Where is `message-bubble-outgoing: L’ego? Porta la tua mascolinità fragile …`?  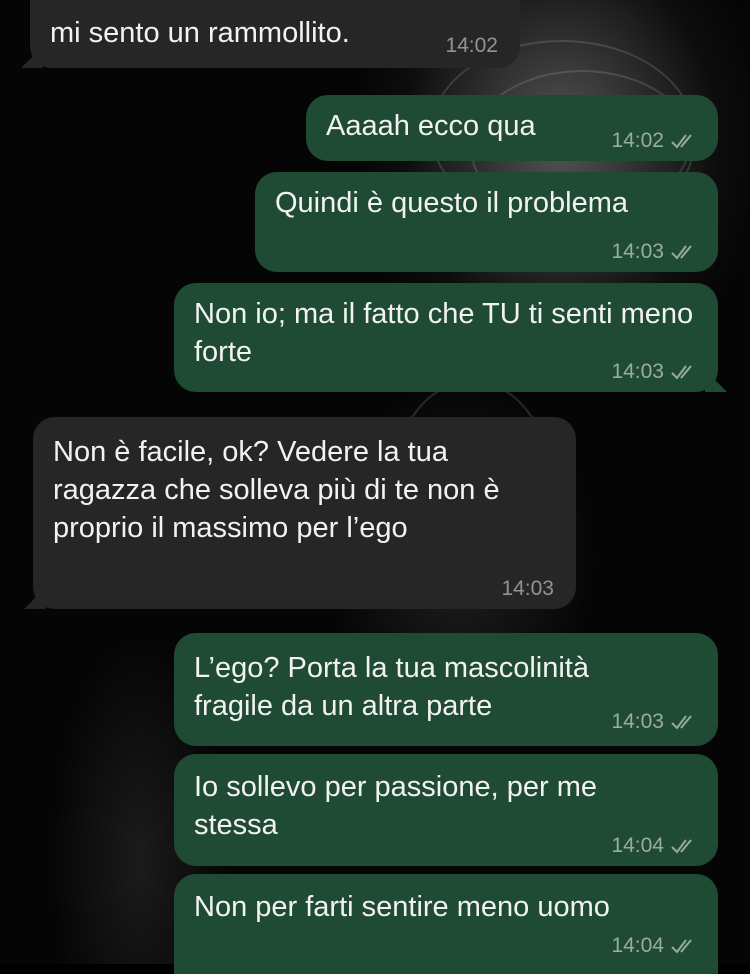 message-bubble-outgoing: L’ego? Porta la tua mascolinità fragile … is located at coordinates (446, 689).